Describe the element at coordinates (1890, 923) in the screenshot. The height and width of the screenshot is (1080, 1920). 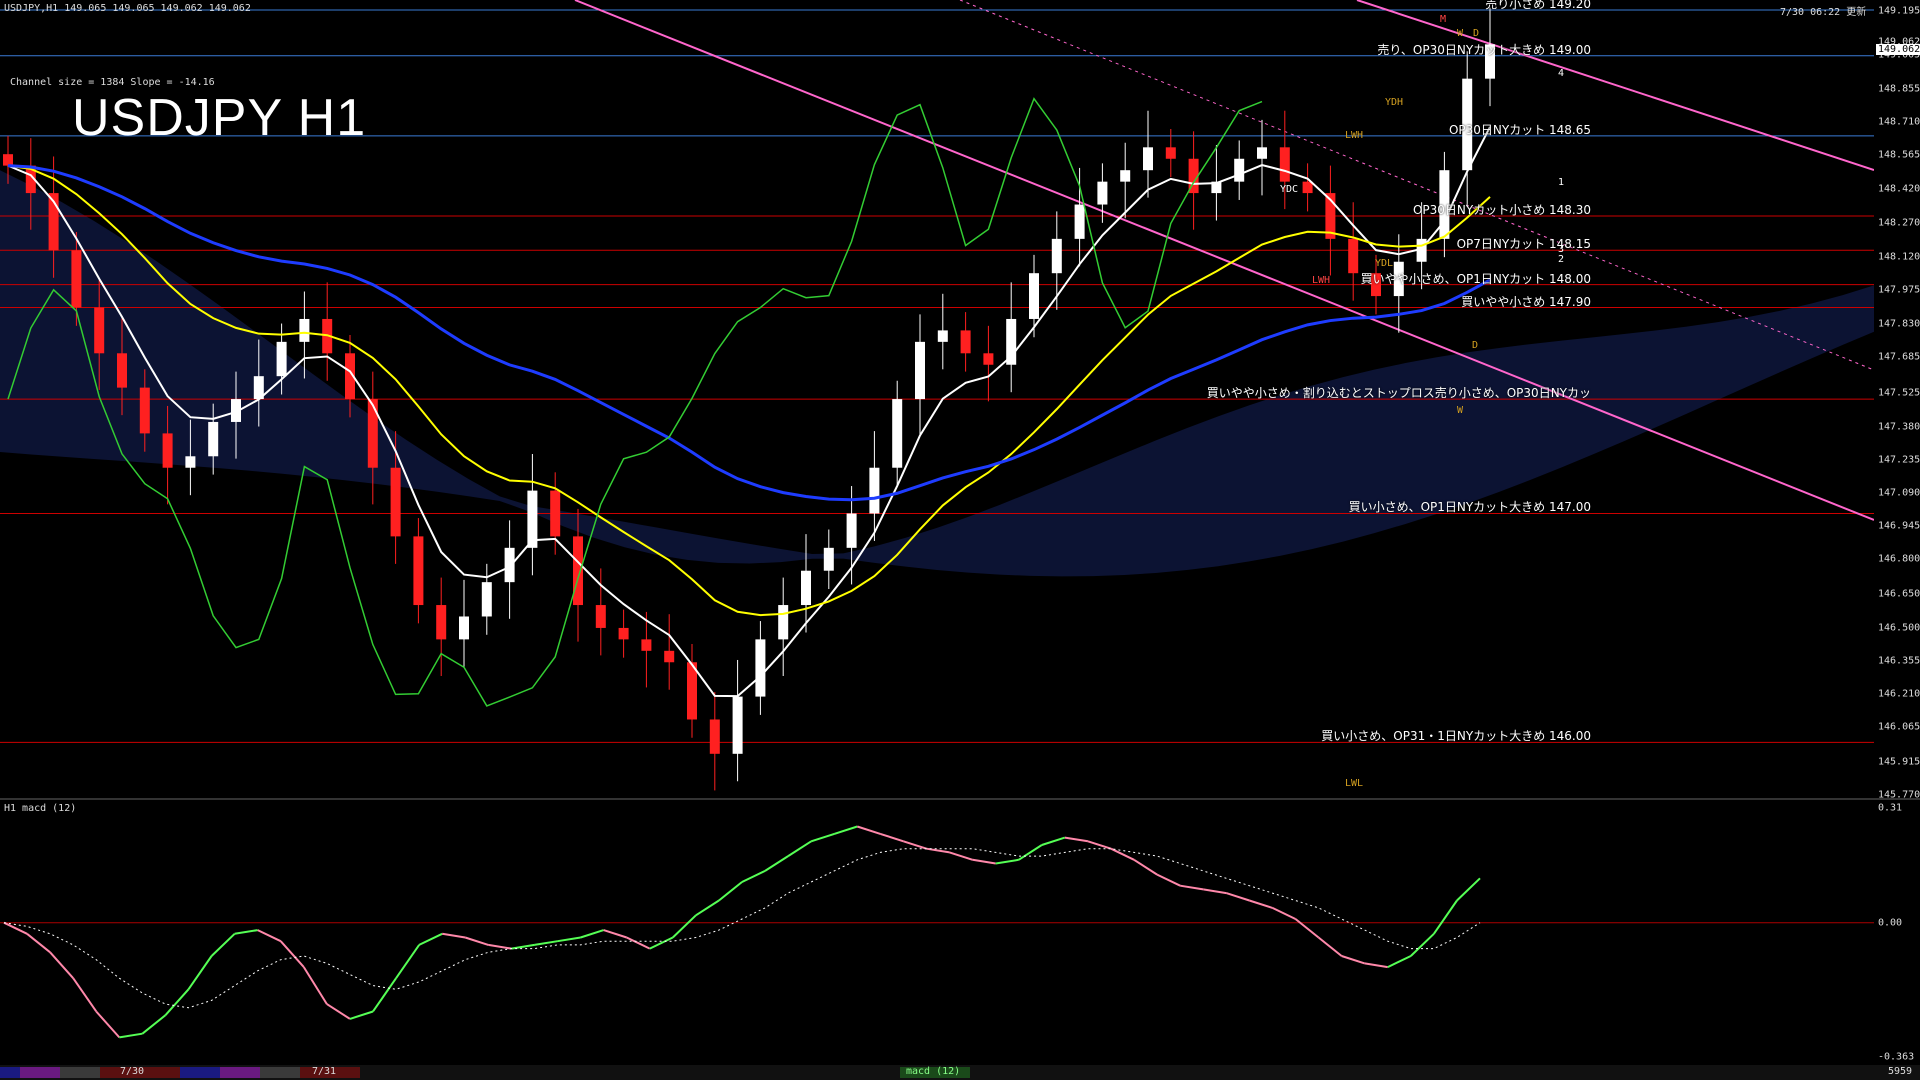
I see `macd-tick-label: 0.00` at that location.